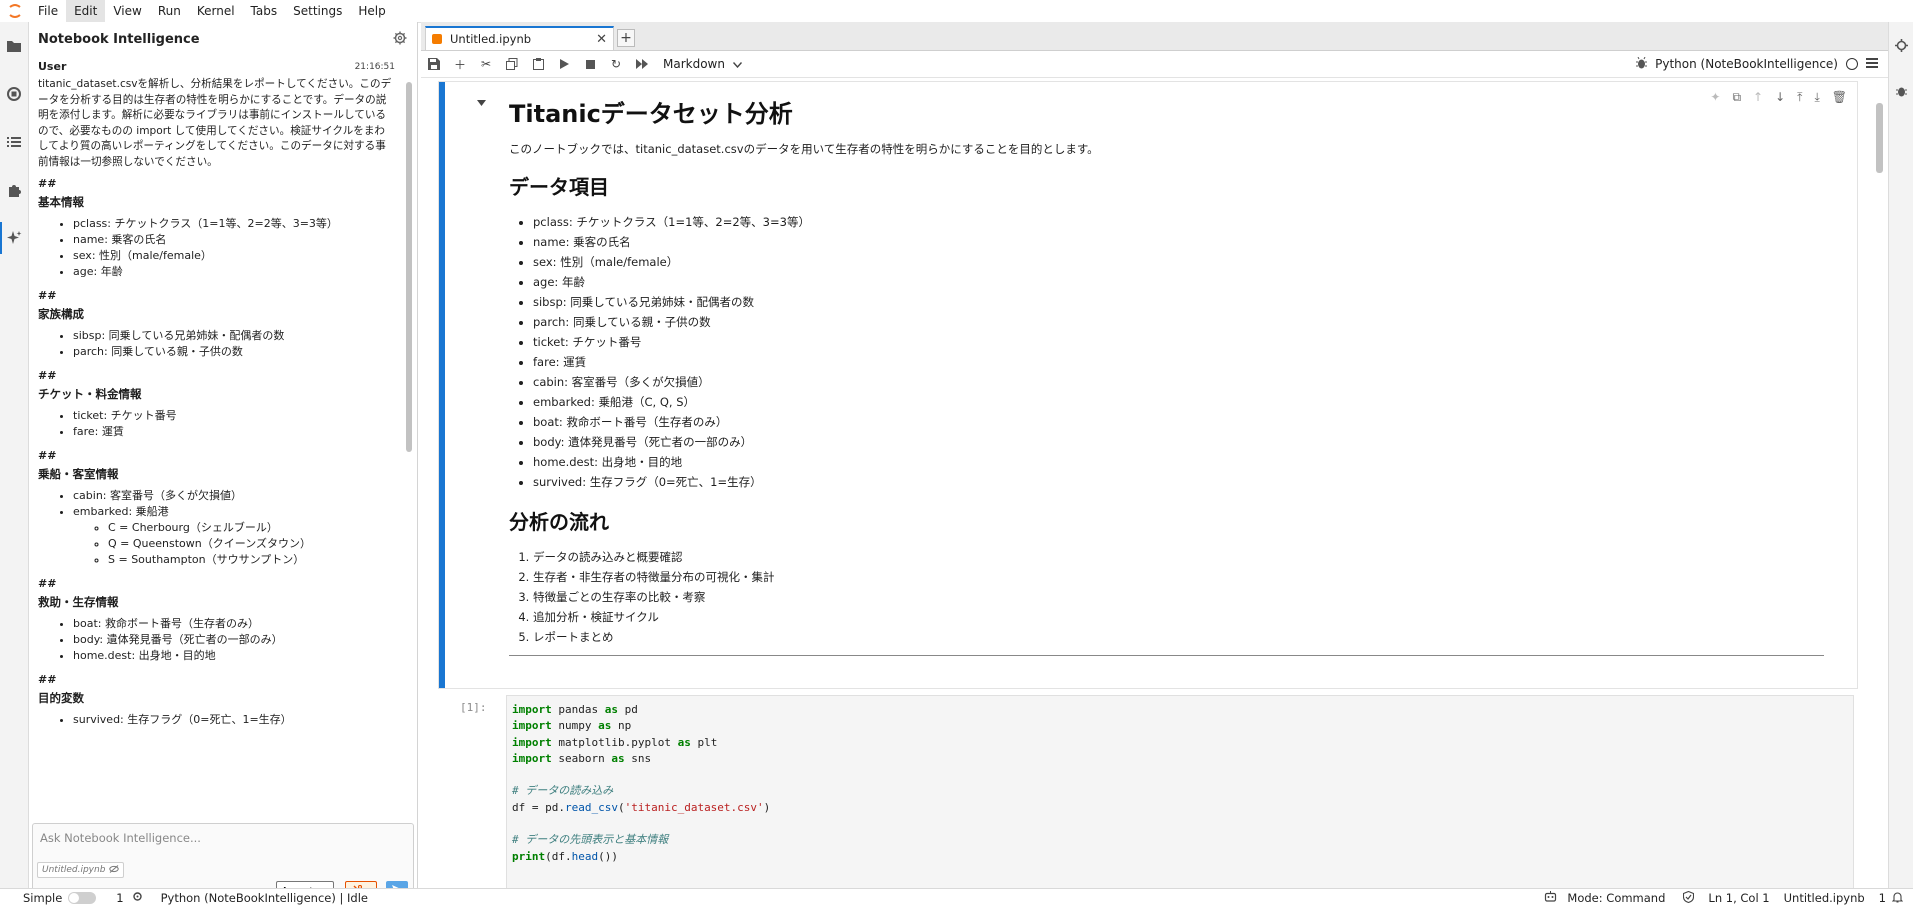  I want to click on menu-icon, so click(1872, 64).